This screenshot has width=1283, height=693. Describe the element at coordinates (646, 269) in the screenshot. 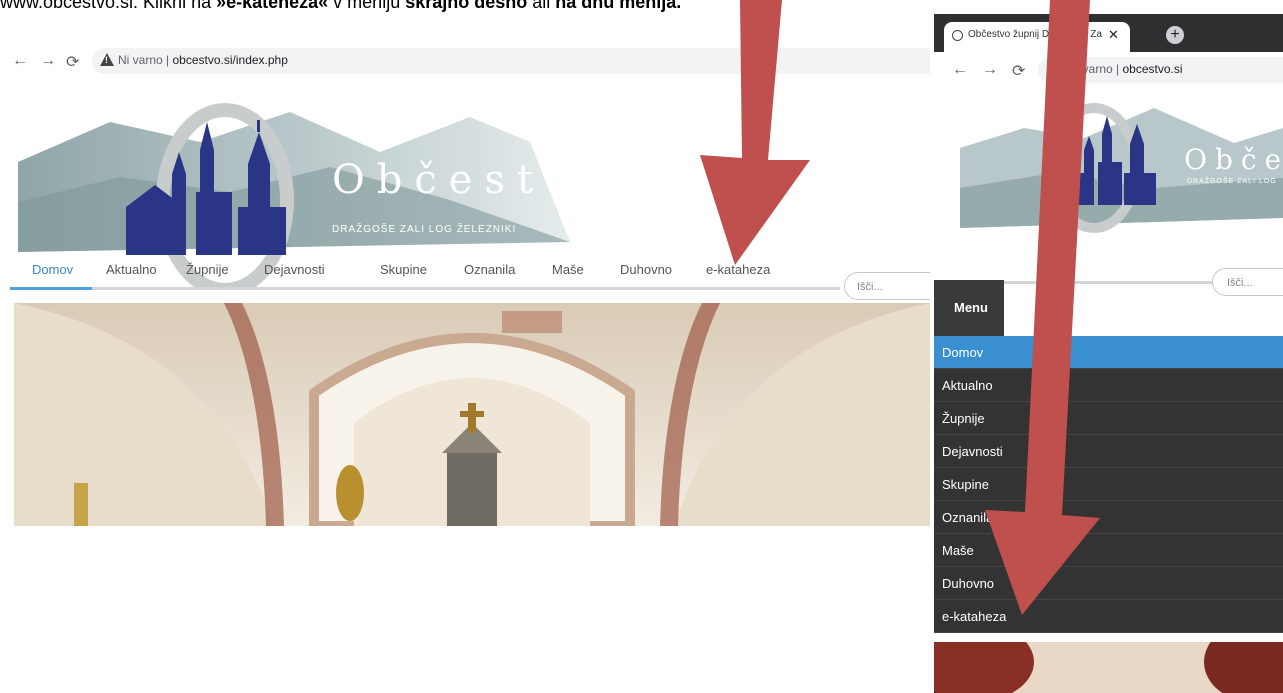

I see `nav-item-duhovno: Duhovno` at that location.